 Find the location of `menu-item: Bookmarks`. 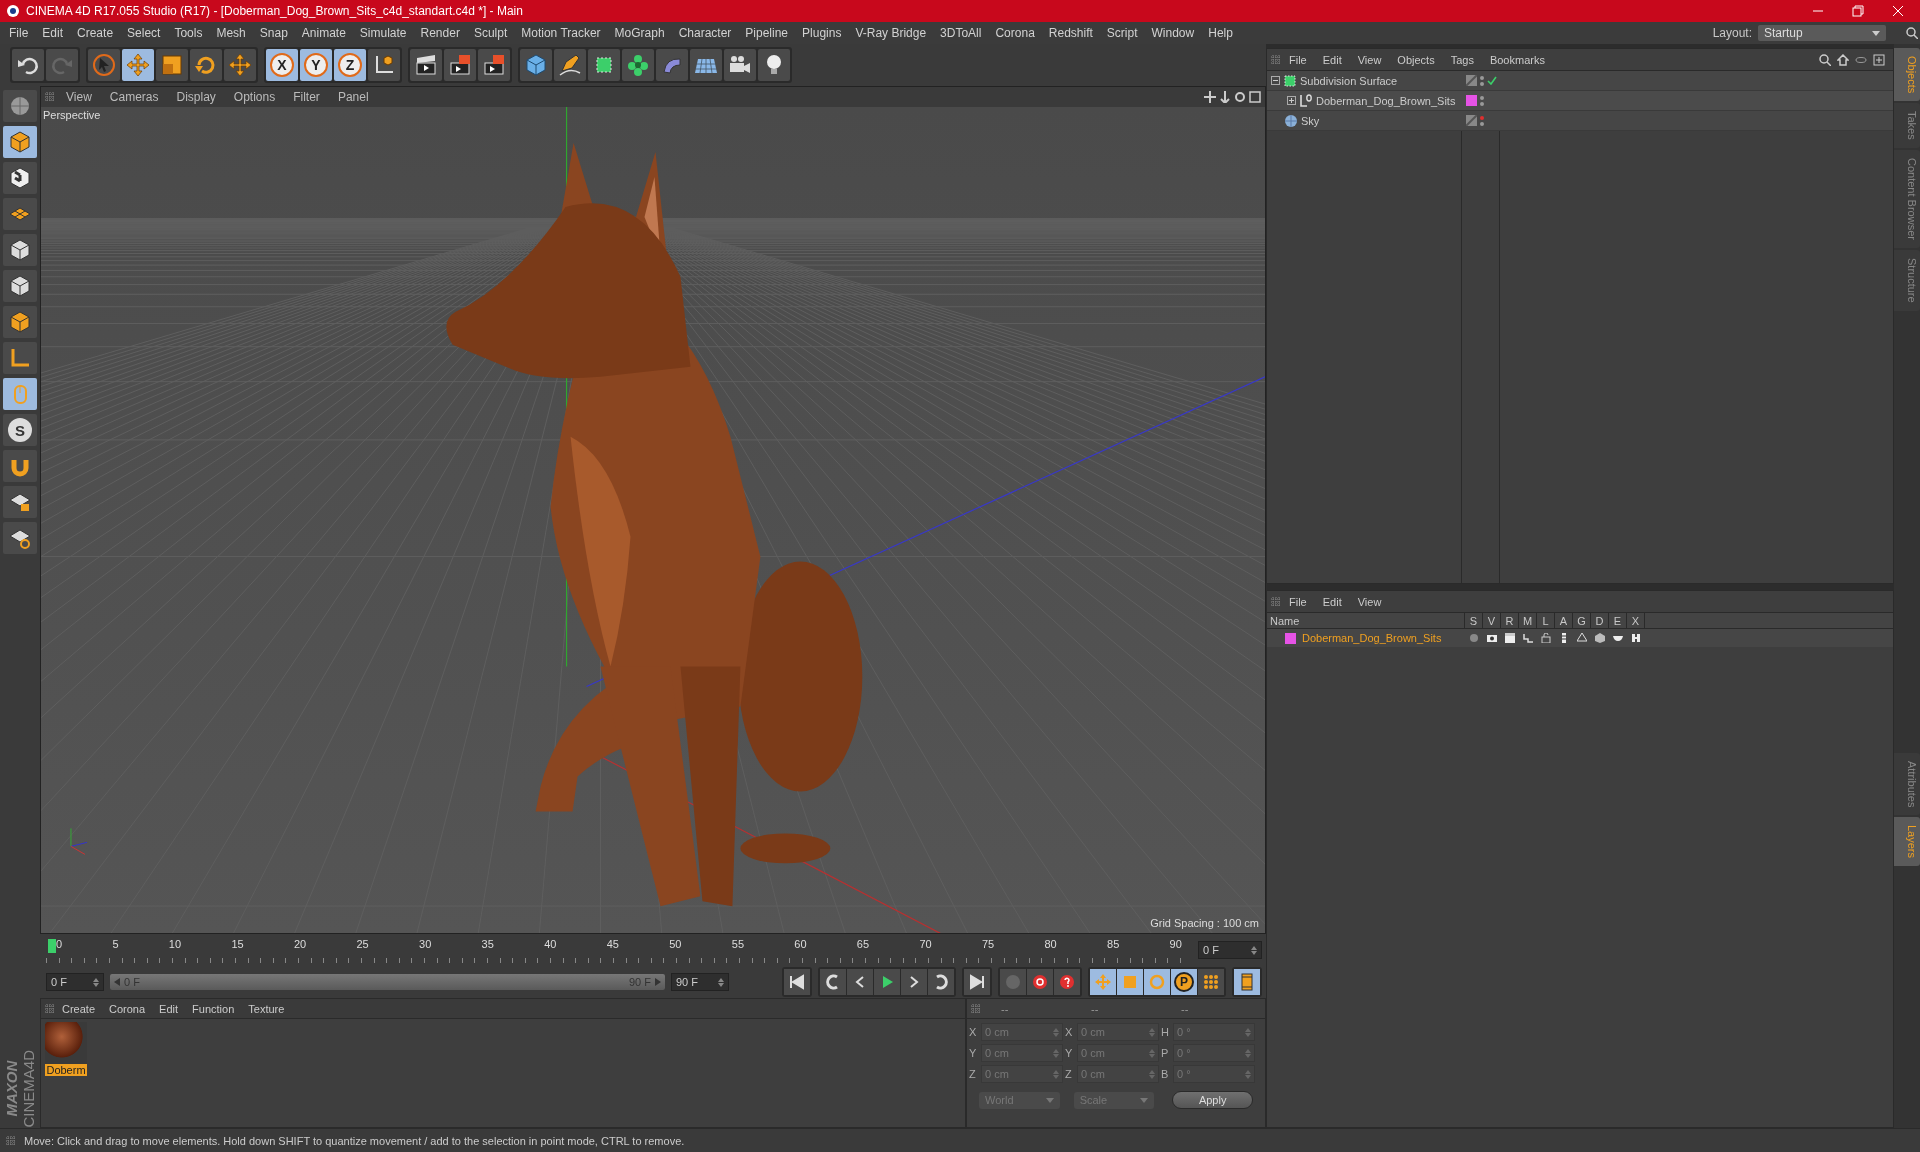

menu-item: Bookmarks is located at coordinates (1517, 59).